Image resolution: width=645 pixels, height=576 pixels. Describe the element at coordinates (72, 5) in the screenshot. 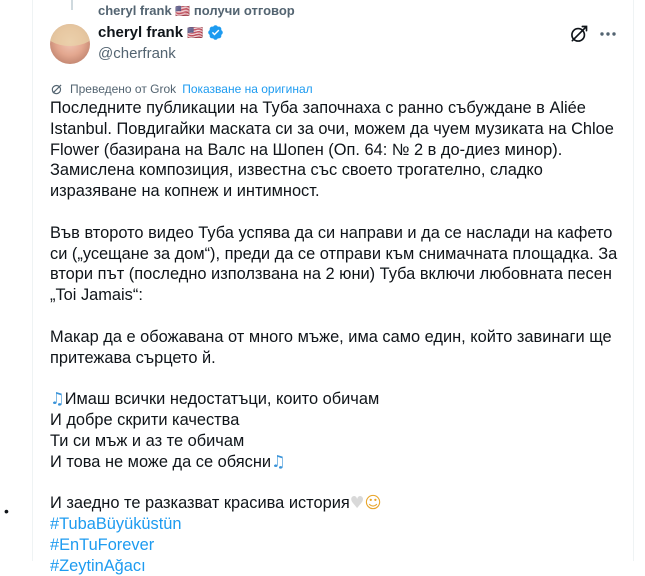

I see `thread-connector-line` at that location.